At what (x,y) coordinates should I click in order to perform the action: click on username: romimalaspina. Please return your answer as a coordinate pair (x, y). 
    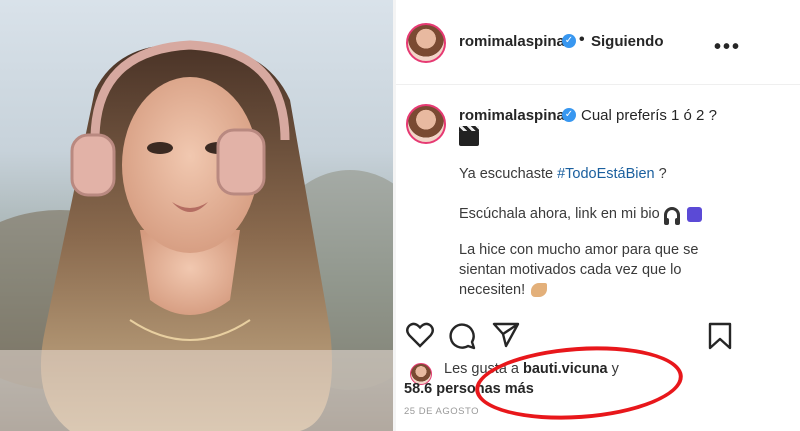
    Looking at the image, I should click on (512, 41).